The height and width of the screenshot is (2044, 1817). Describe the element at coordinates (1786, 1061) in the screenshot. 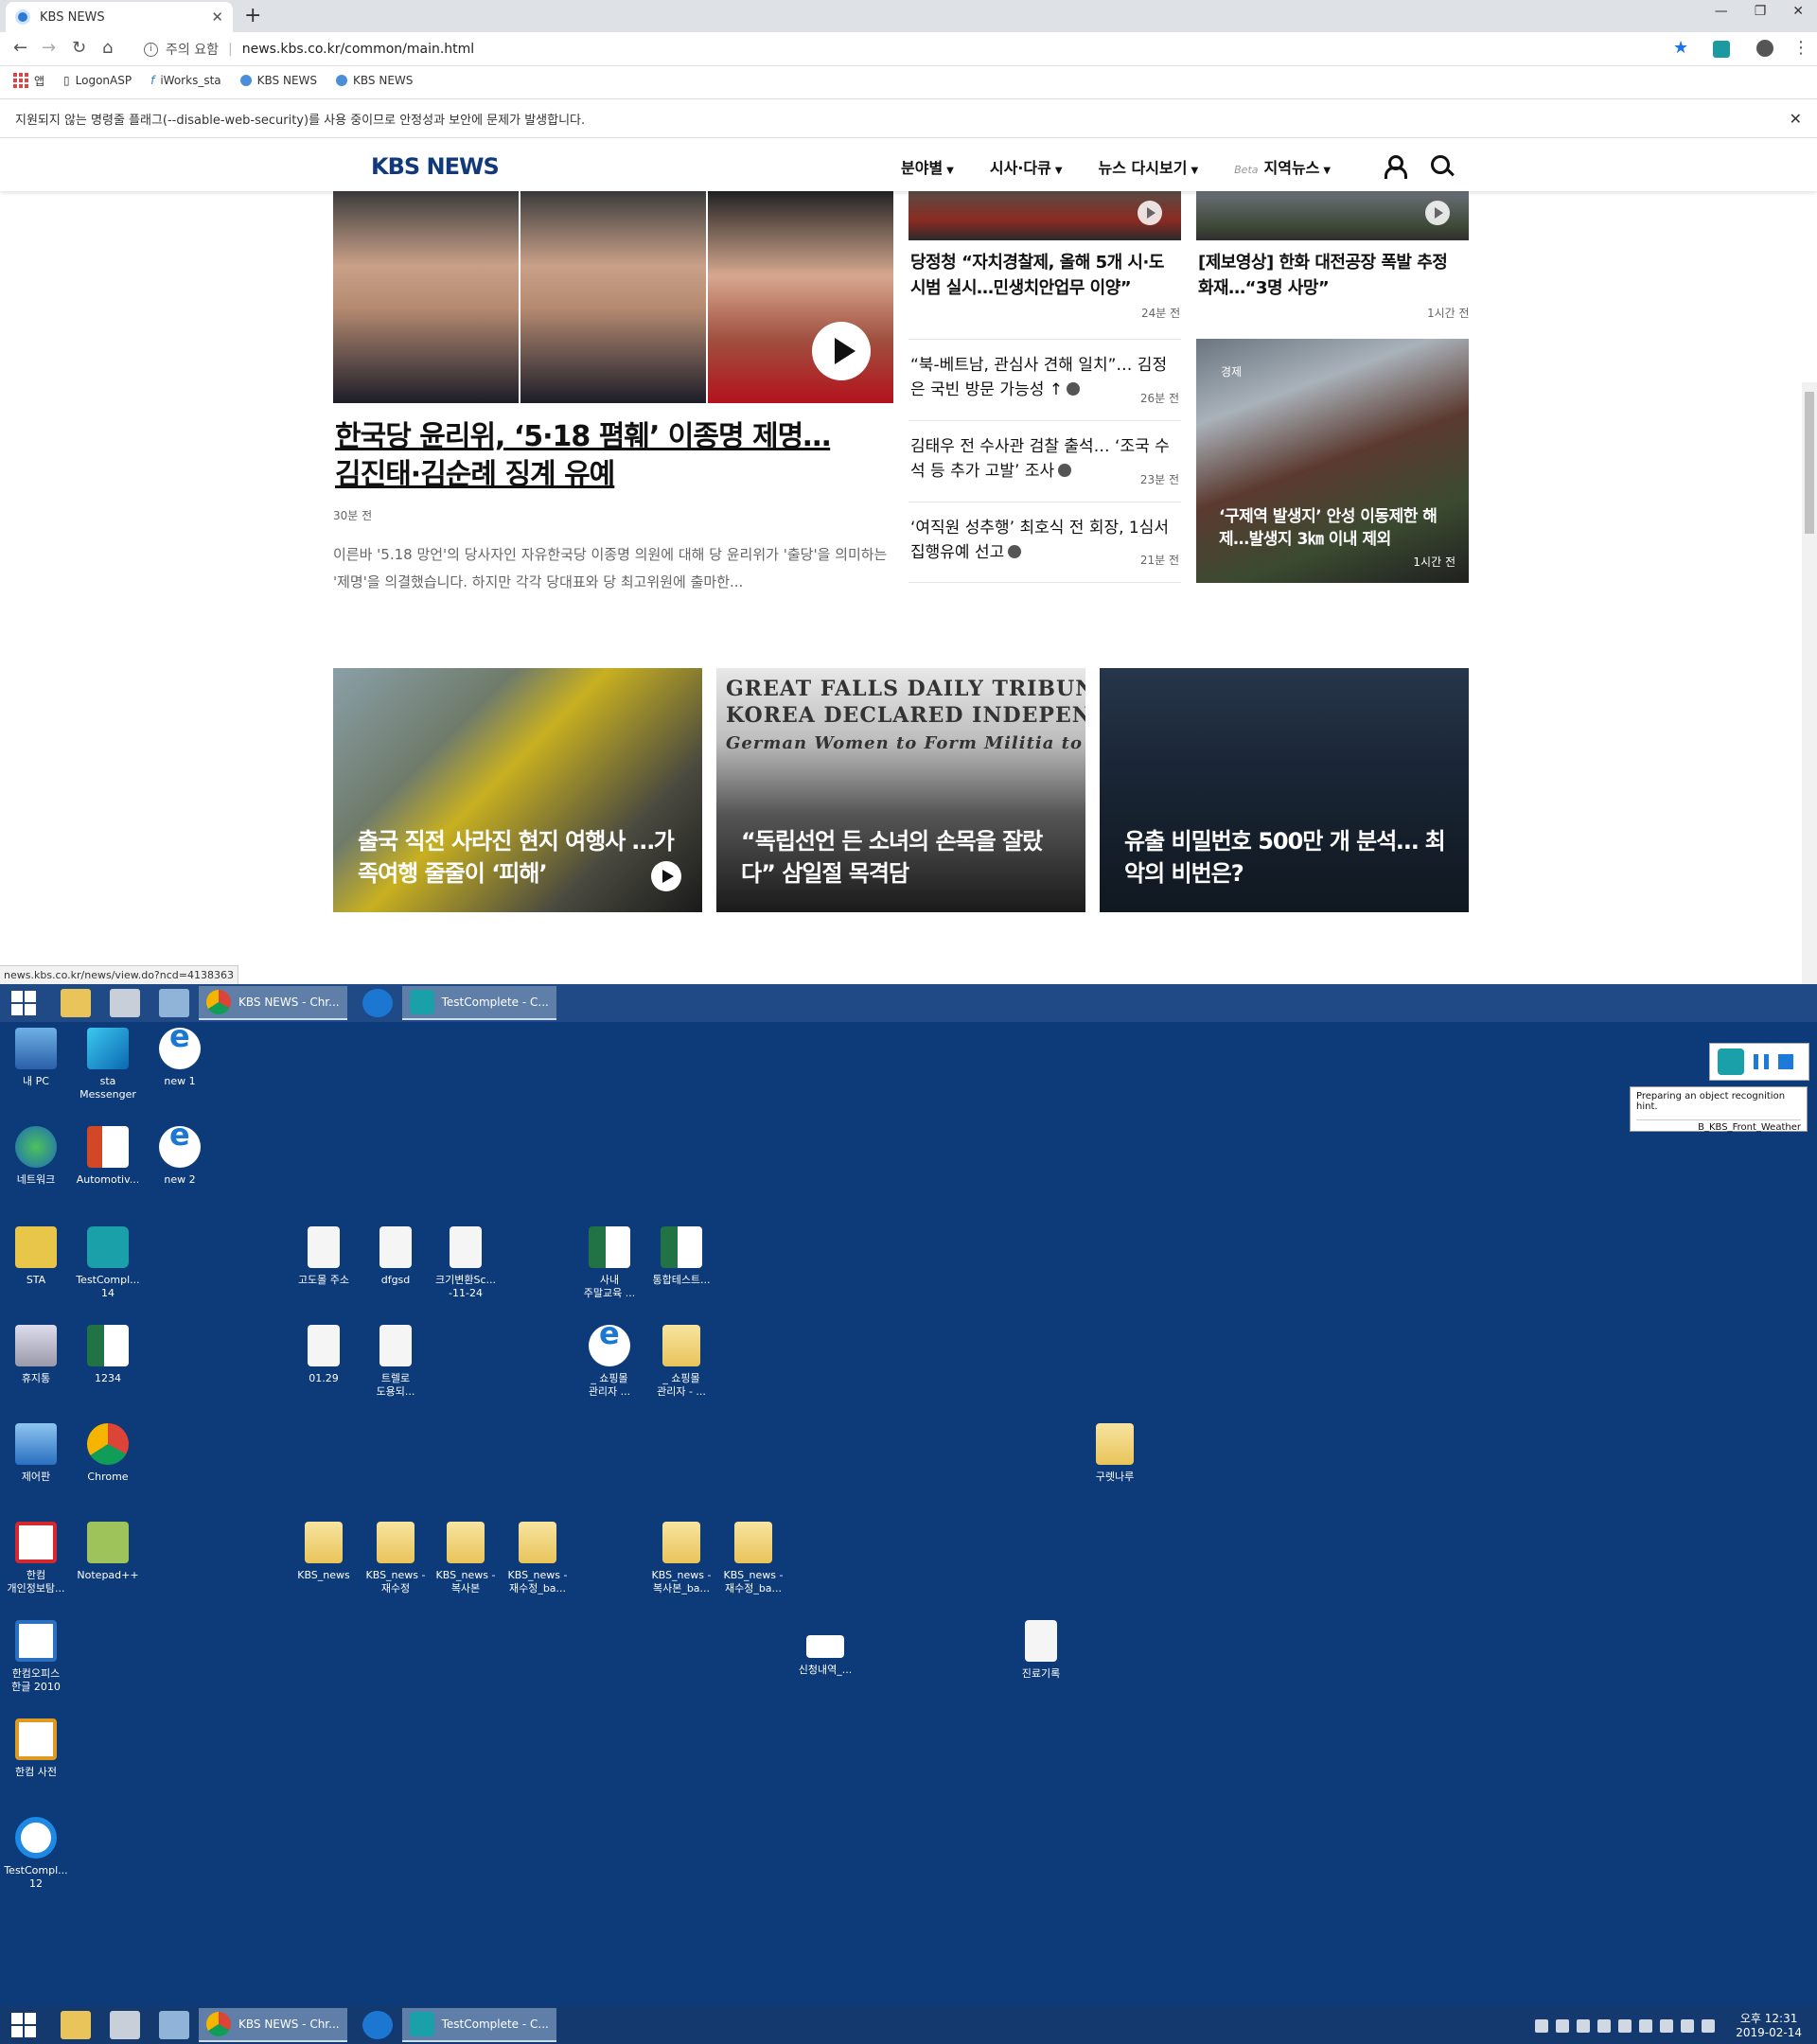

I see `stop-icon` at that location.